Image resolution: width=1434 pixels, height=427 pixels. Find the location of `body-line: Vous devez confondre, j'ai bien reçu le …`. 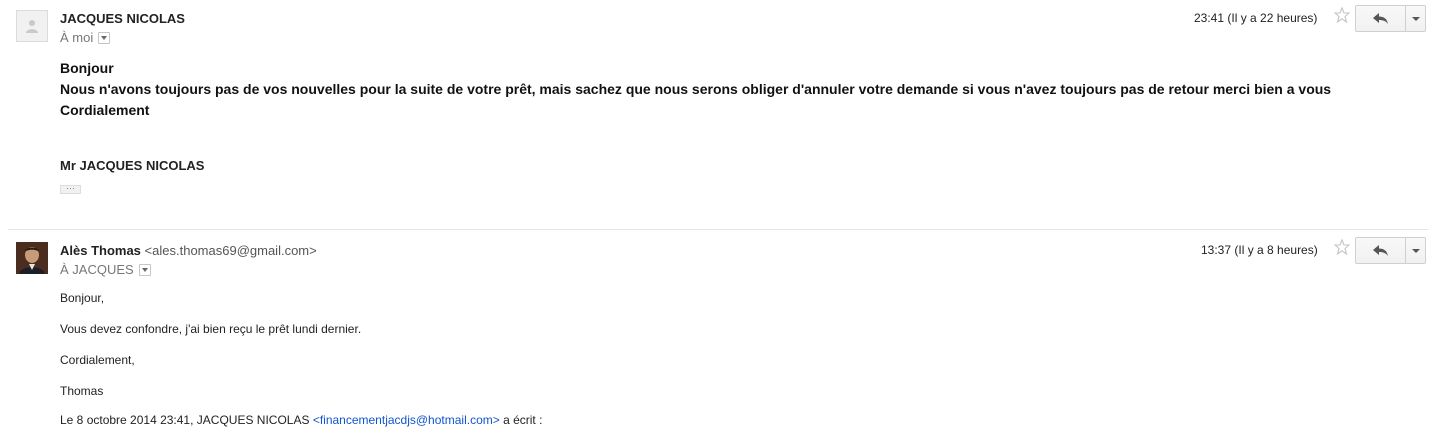

body-line: Vous devez confondre, j'ai bien reçu le … is located at coordinates (211, 329).